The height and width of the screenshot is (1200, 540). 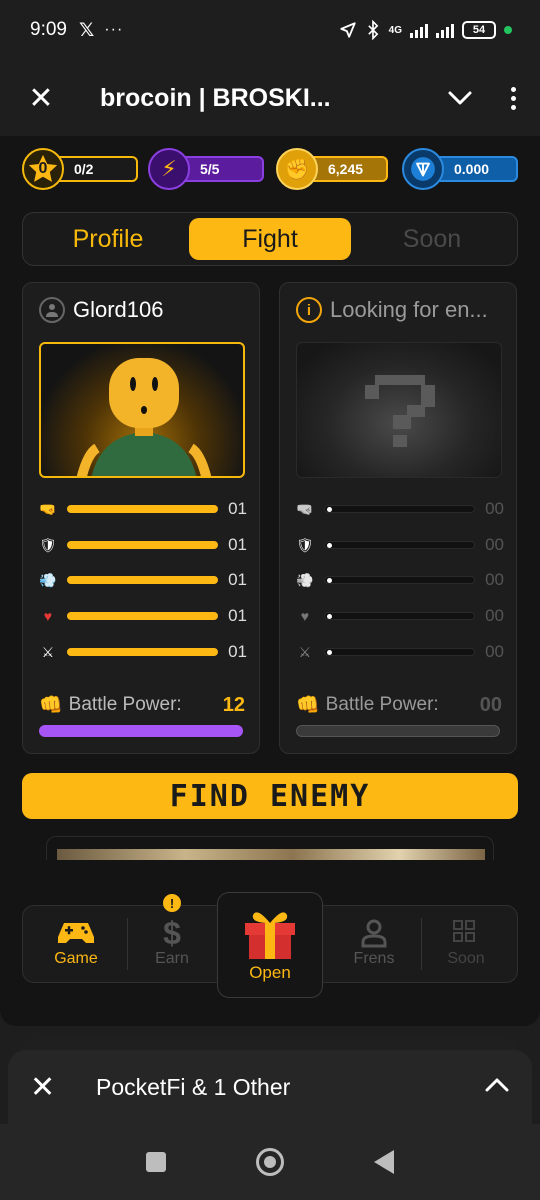 I want to click on find-enemy-button: FIND ENEMY, so click(x=270, y=796).